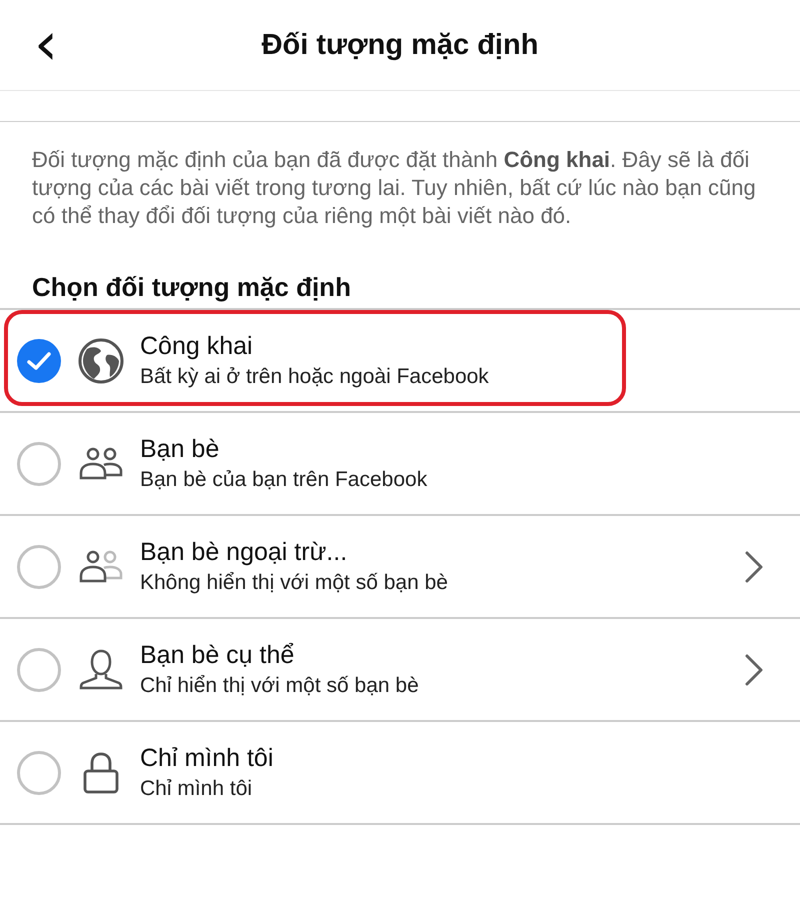 Image resolution: width=800 pixels, height=915 pixels. What do you see at coordinates (400, 45) in the screenshot?
I see `page-title: Đối tượng mặc định` at bounding box center [400, 45].